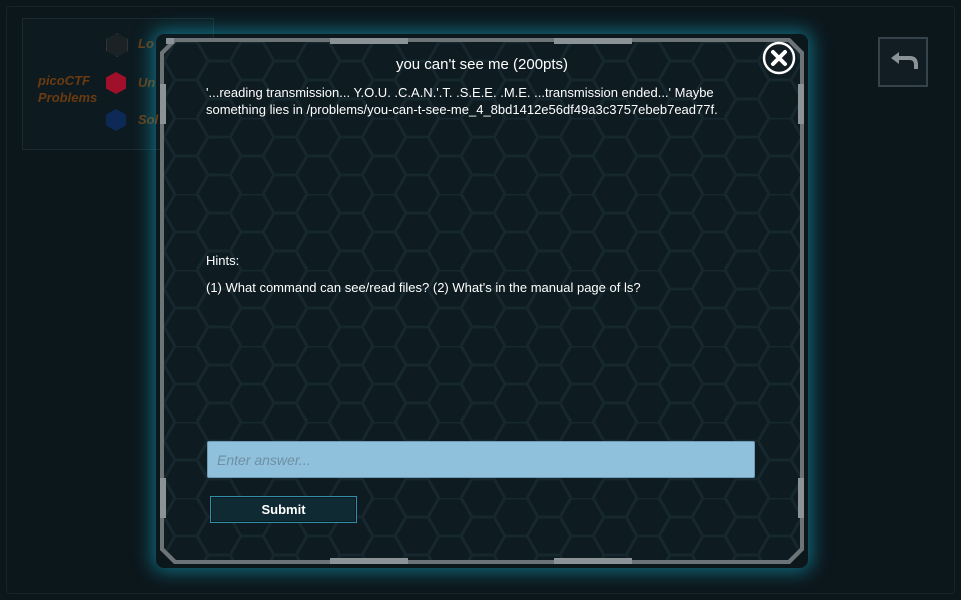 The image size is (961, 600). I want to click on hints-label: Hints:, so click(223, 260).